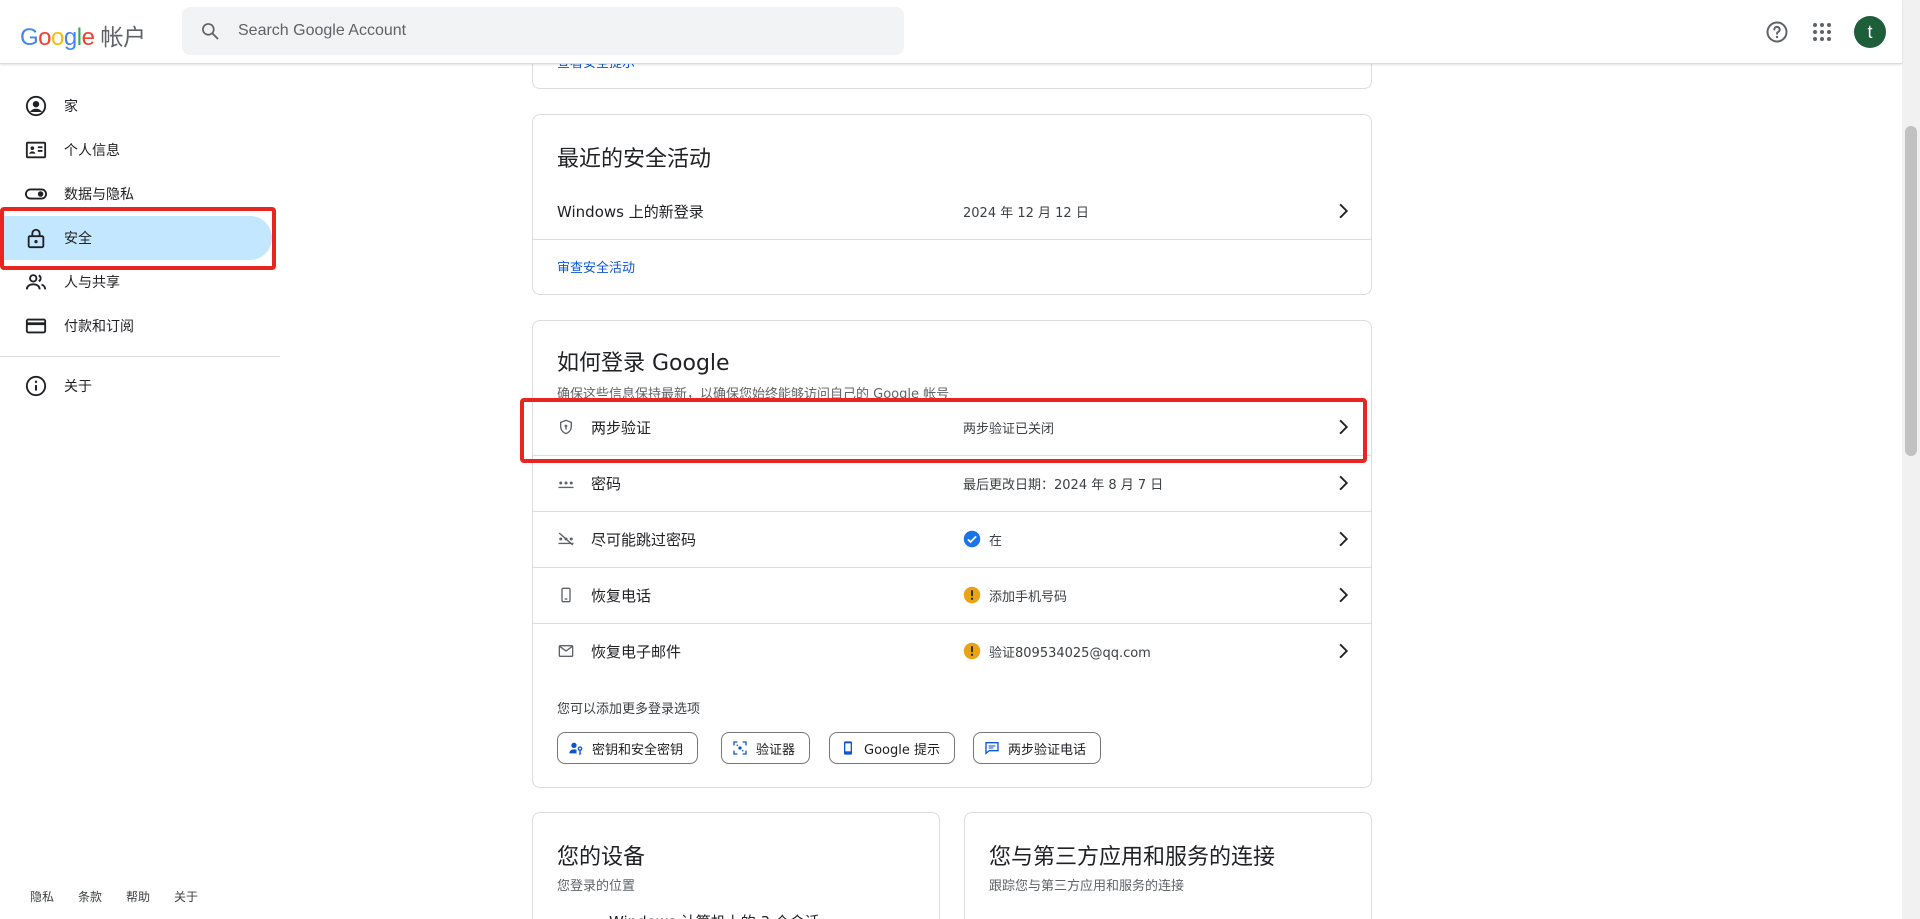  What do you see at coordinates (951, 32) in the screenshot?
I see `app-header: Google 帐户 t` at bounding box center [951, 32].